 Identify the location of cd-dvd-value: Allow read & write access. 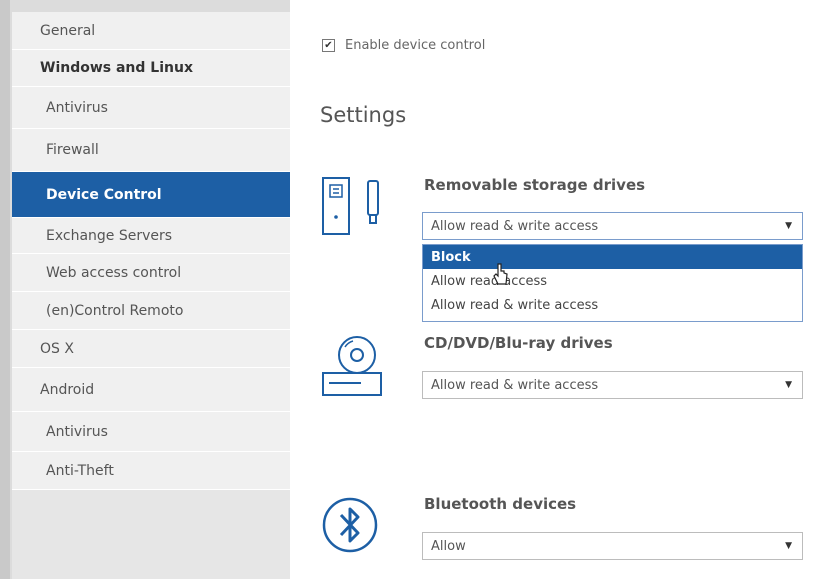
(515, 385).